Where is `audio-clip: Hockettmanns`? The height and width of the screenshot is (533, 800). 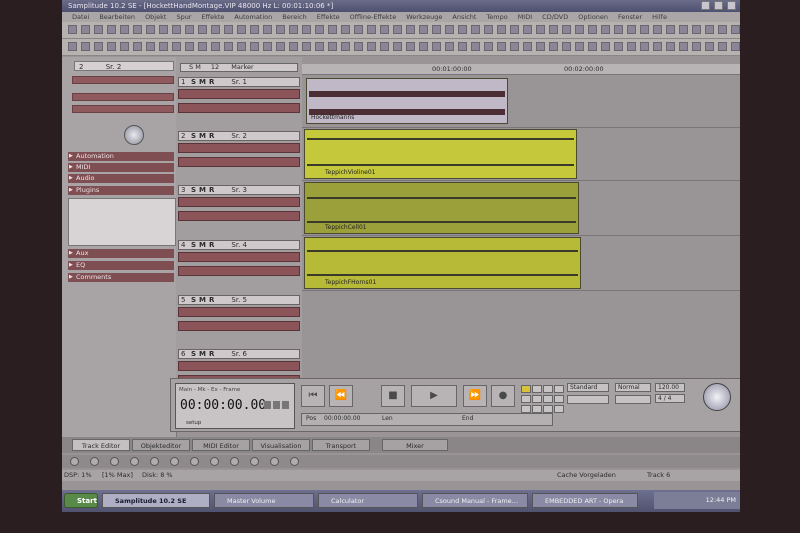 audio-clip: Hockettmanns is located at coordinates (407, 101).